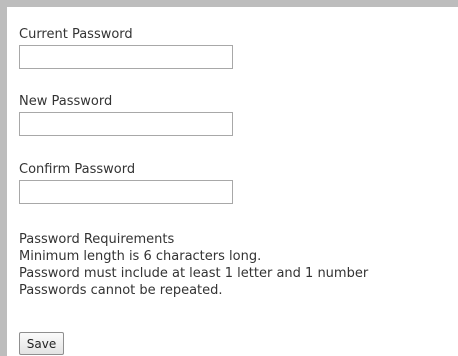  What do you see at coordinates (126, 192) in the screenshot?
I see `confirm-password-input` at bounding box center [126, 192].